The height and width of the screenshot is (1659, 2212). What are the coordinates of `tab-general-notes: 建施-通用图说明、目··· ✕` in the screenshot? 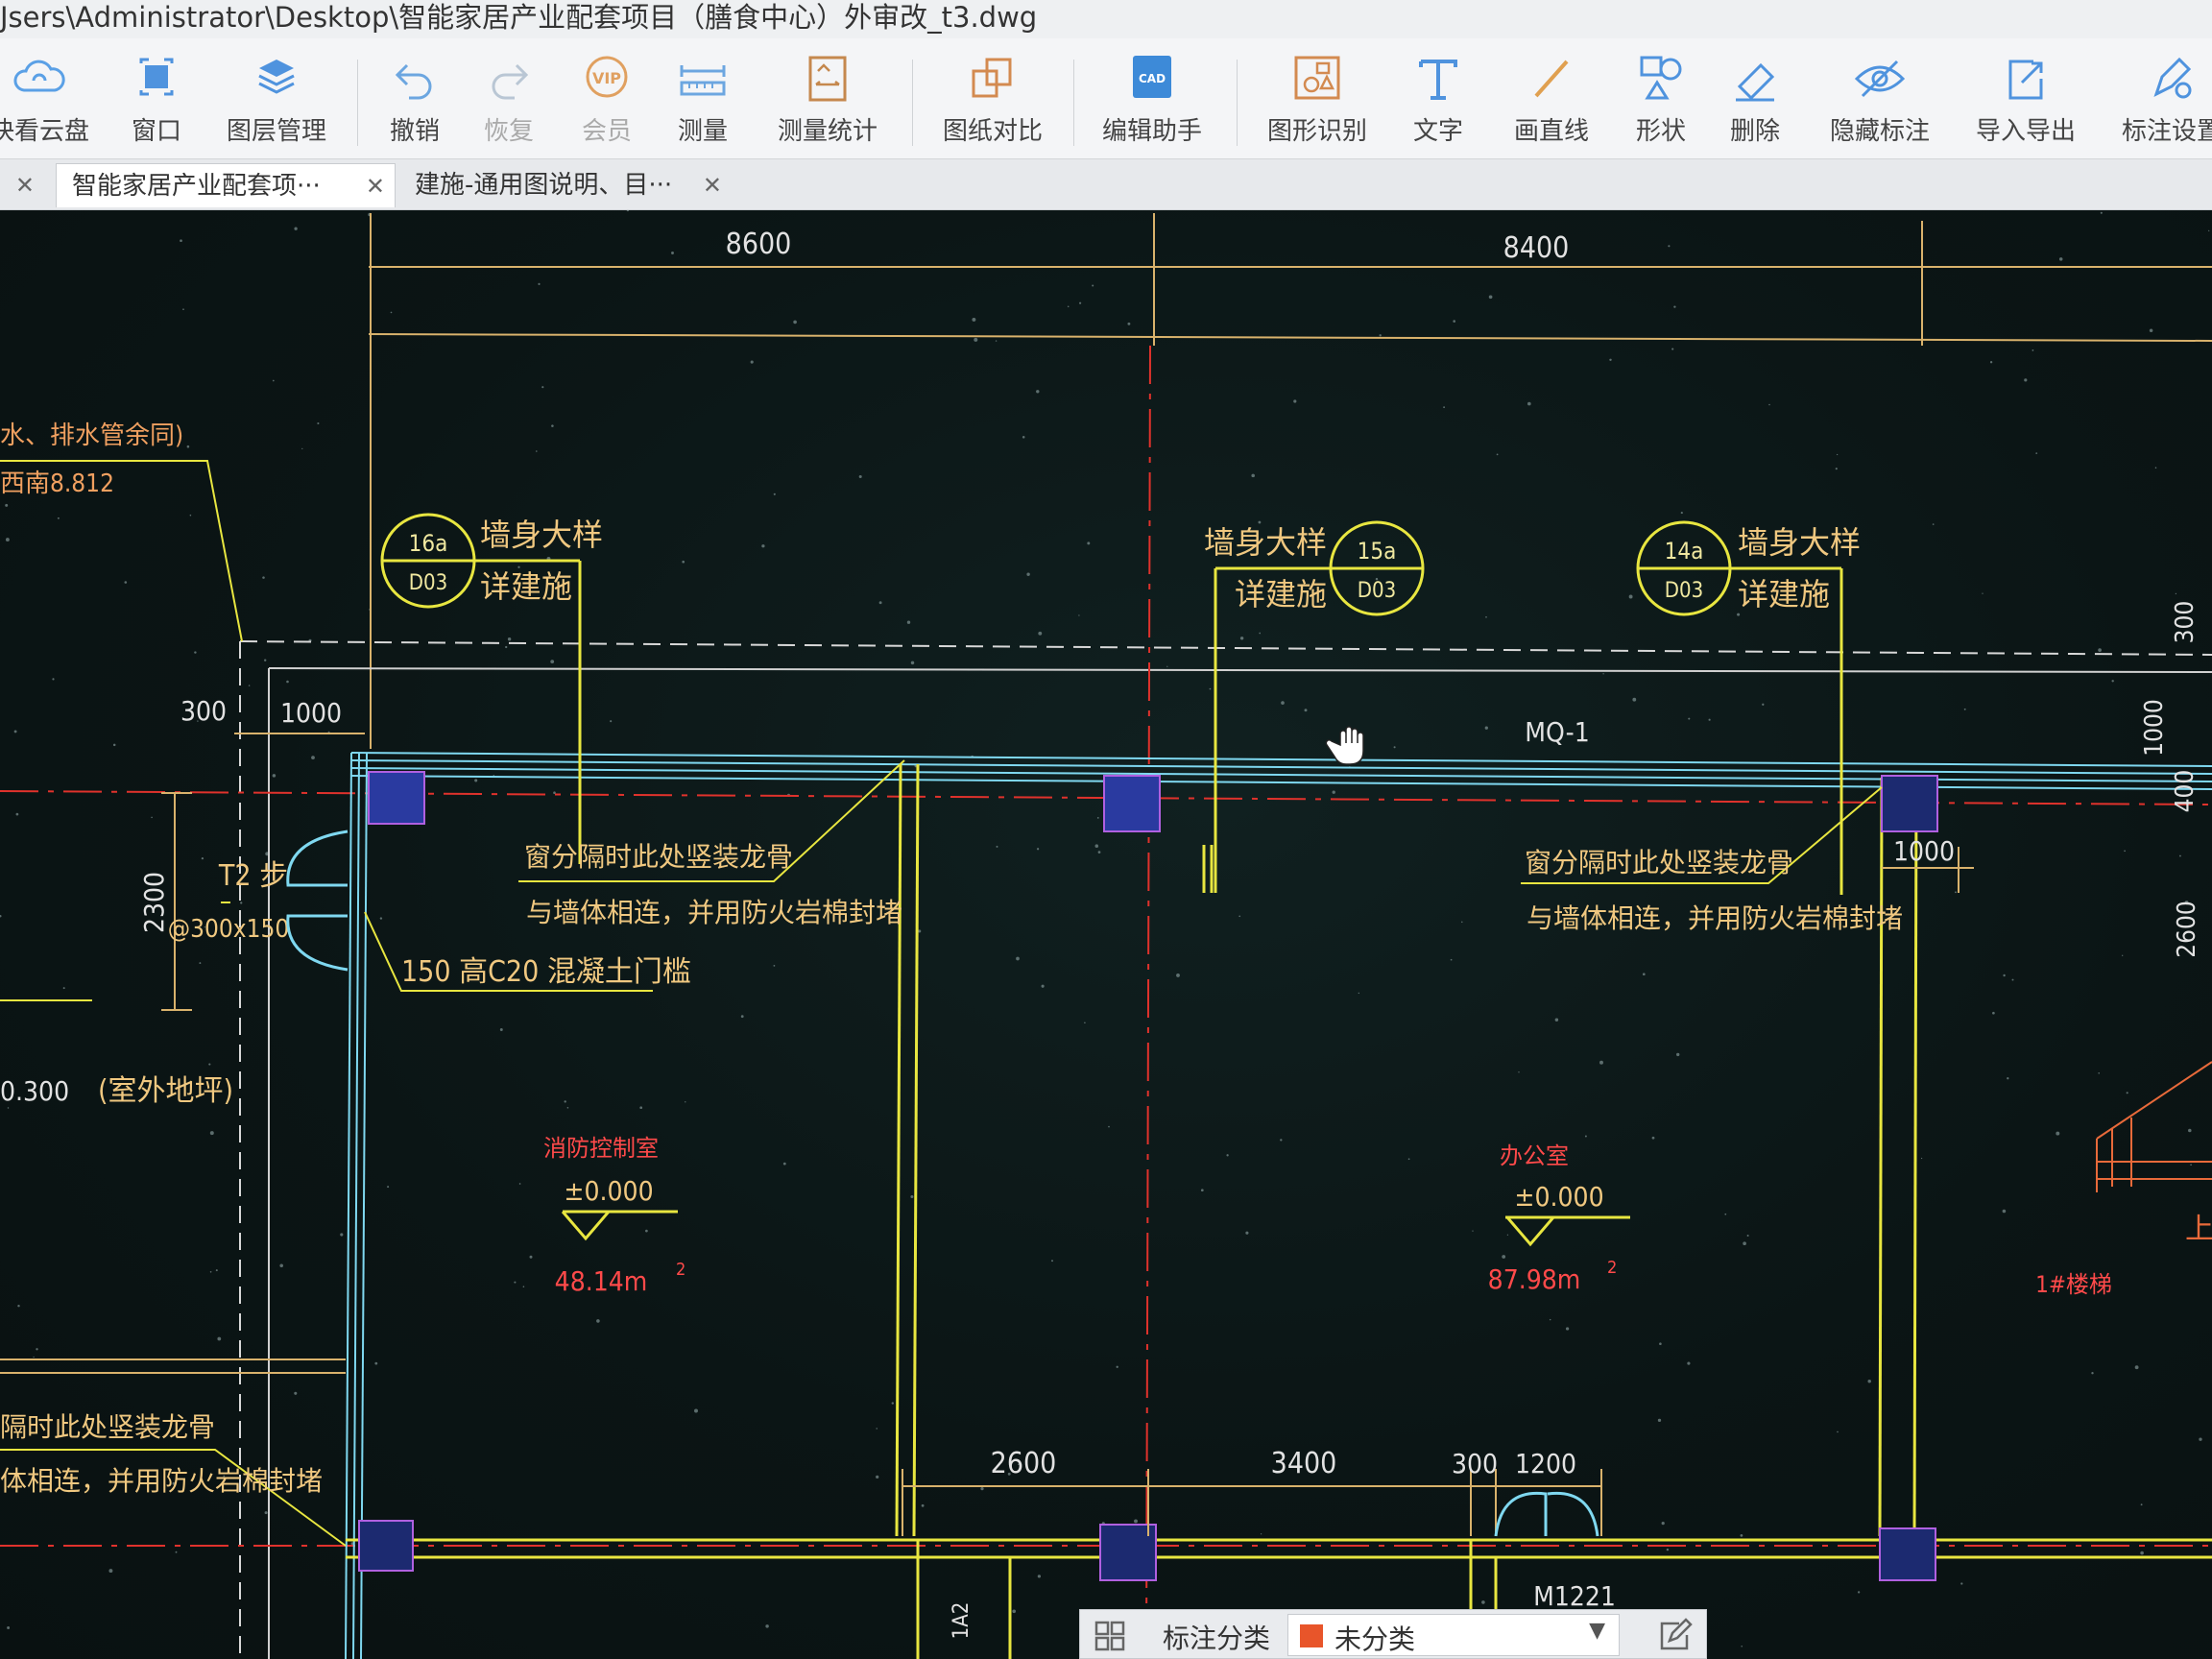 It's located at (566, 185).